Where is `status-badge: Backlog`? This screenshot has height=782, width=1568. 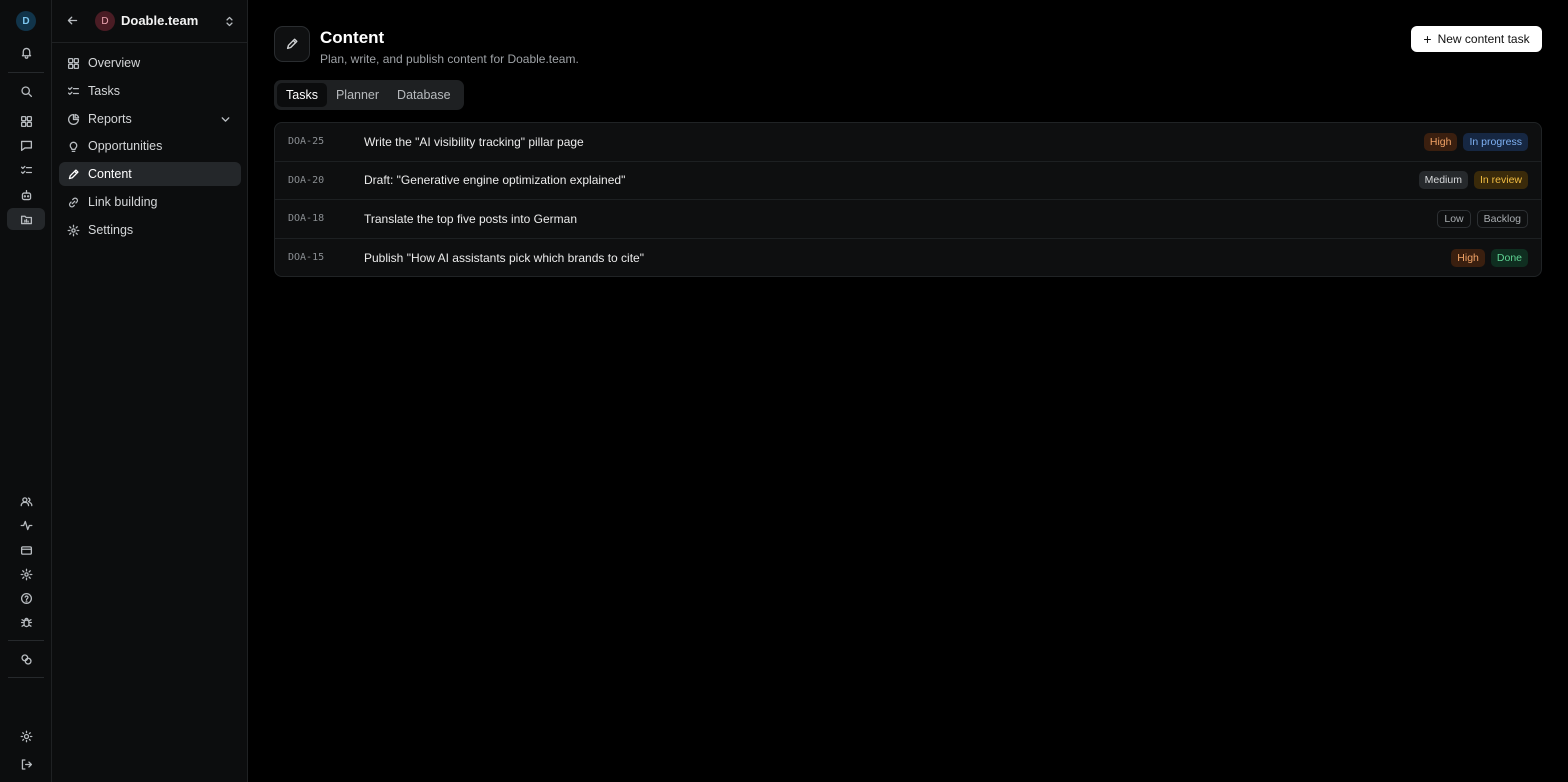
status-badge: Backlog is located at coordinates (1502, 218).